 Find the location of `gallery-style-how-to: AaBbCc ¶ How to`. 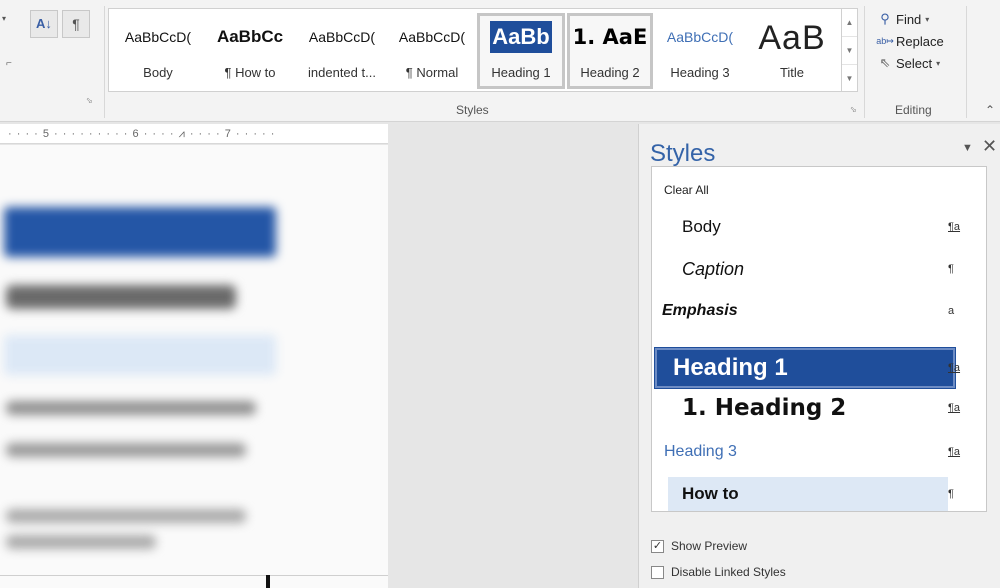

gallery-style-how-to: AaBbCc ¶ How to is located at coordinates (250, 51).